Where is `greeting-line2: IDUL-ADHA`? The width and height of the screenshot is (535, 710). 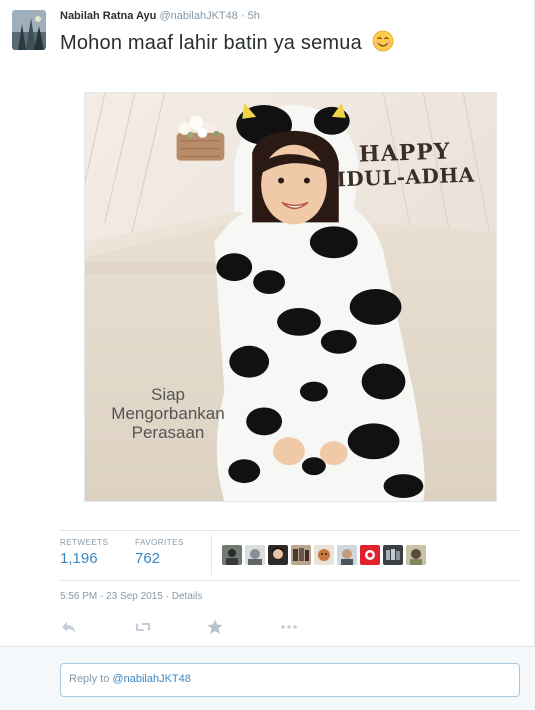
greeting-line2: IDUL-ADHA is located at coordinates (405, 177).